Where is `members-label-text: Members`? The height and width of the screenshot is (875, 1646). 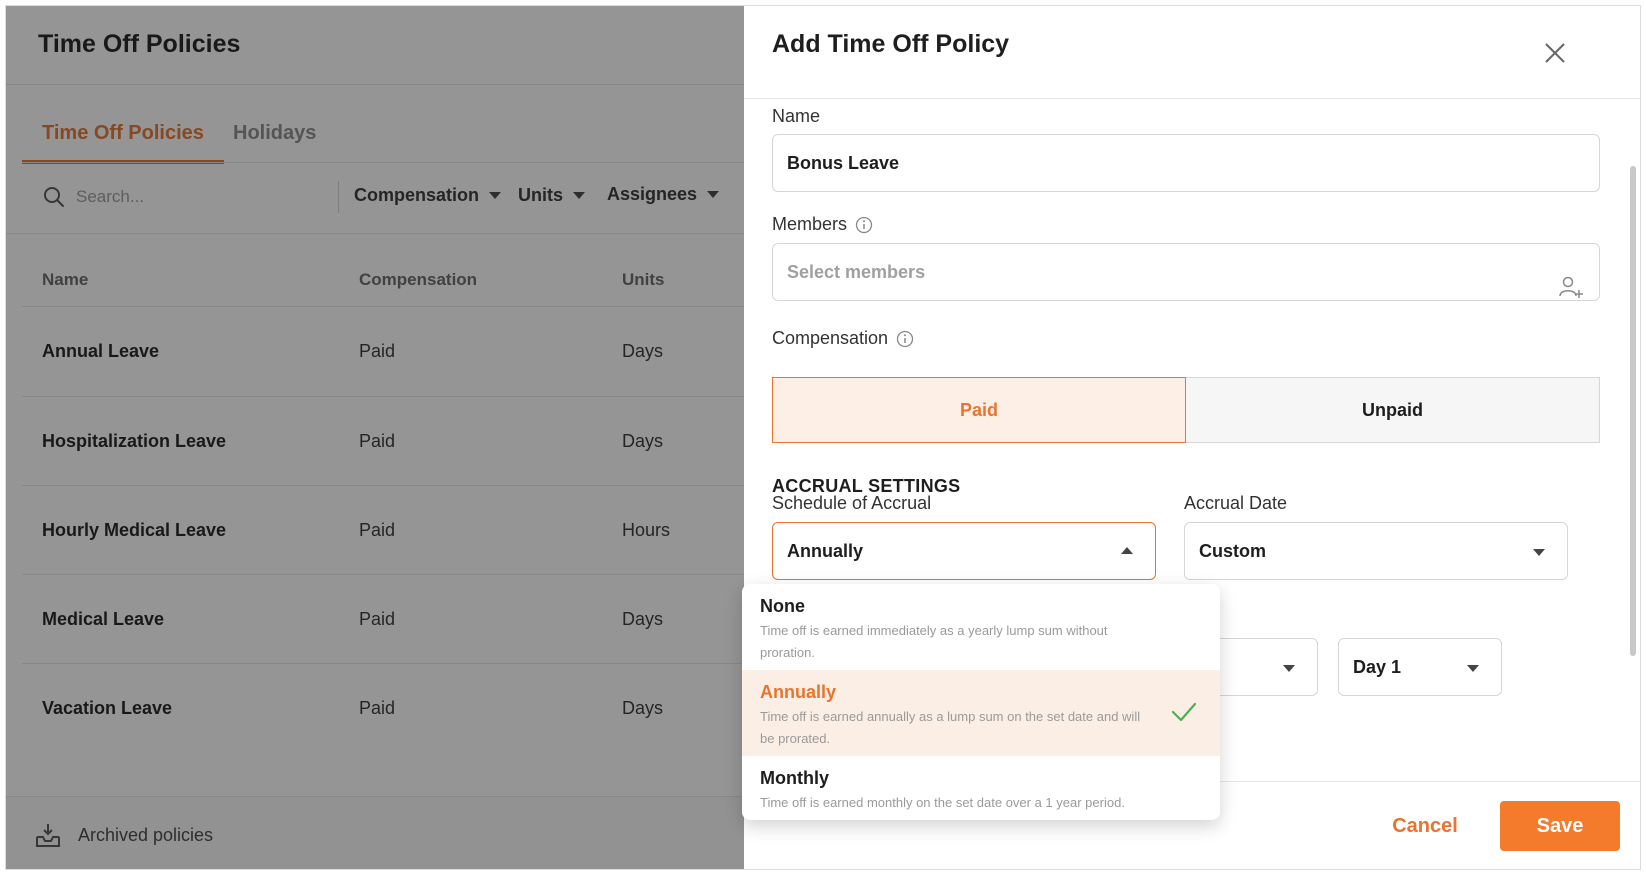 members-label-text: Members is located at coordinates (810, 224).